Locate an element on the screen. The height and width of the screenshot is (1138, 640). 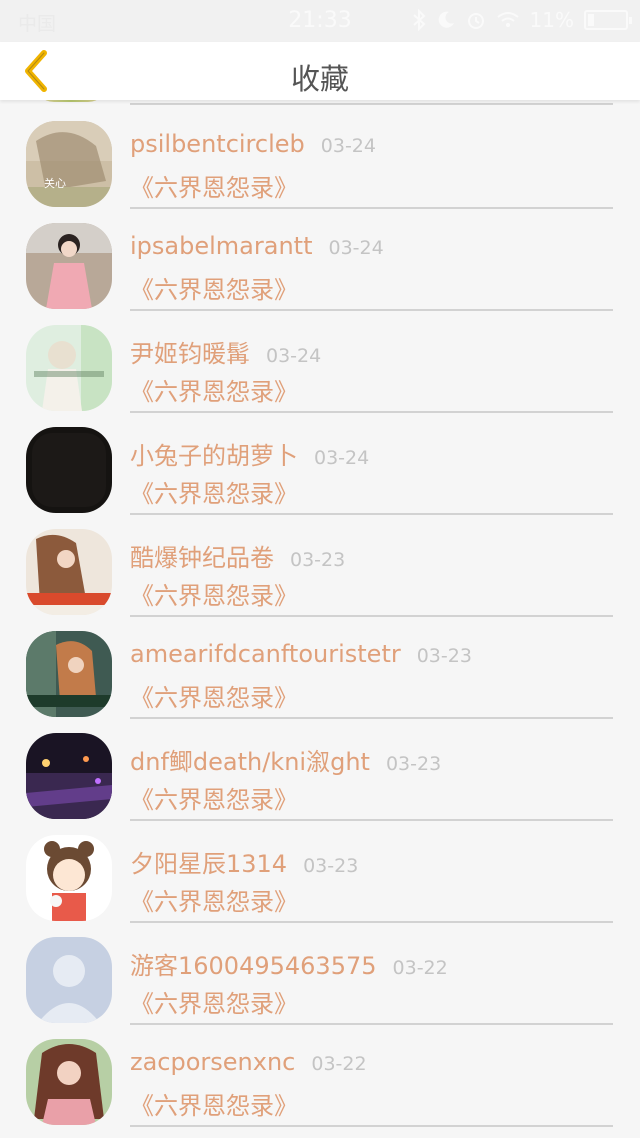
list-item: 关心 psilbentcircleb 03-24 《六界恩怨录》 is located at coordinates (320, 156).